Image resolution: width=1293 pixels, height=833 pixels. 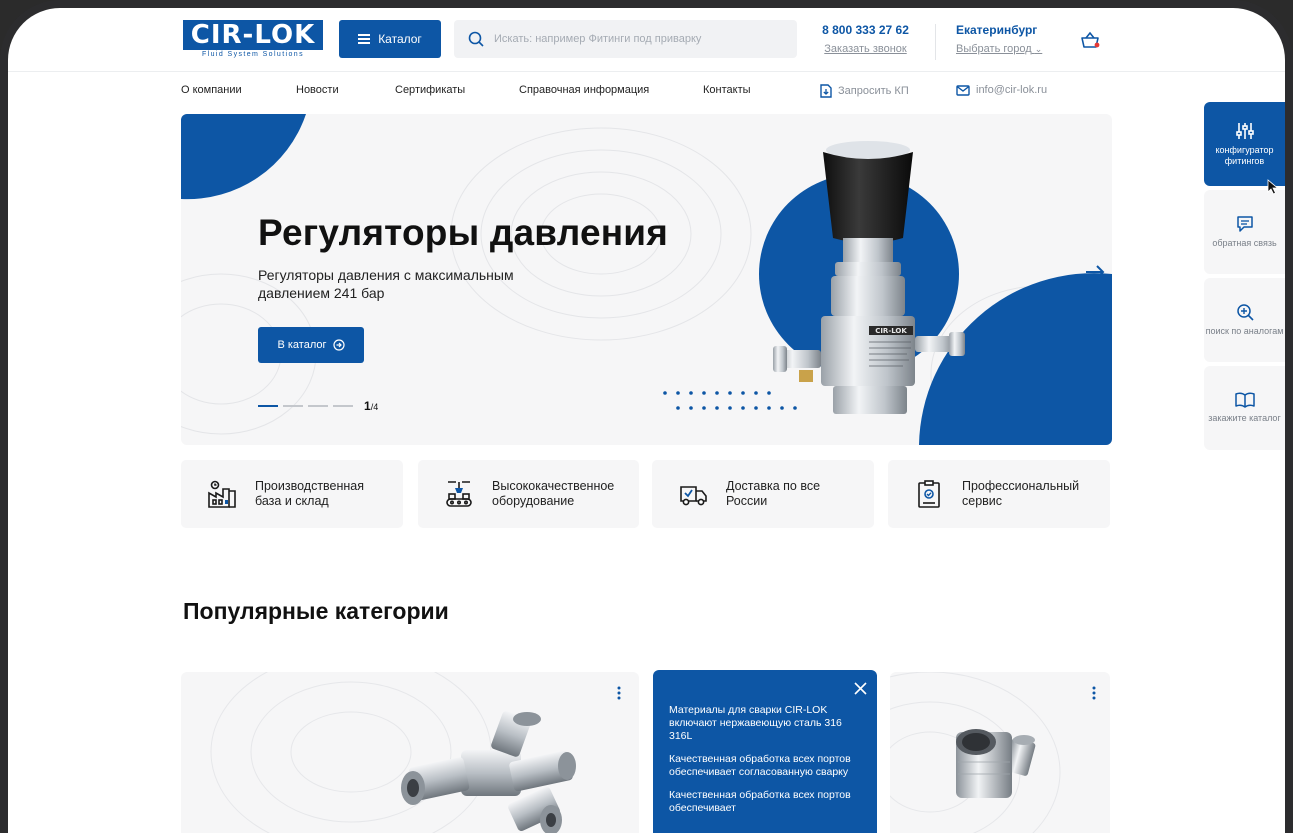 What do you see at coordinates (463, 232) in the screenshot?
I see `hero-title: Регуляторы давления` at bounding box center [463, 232].